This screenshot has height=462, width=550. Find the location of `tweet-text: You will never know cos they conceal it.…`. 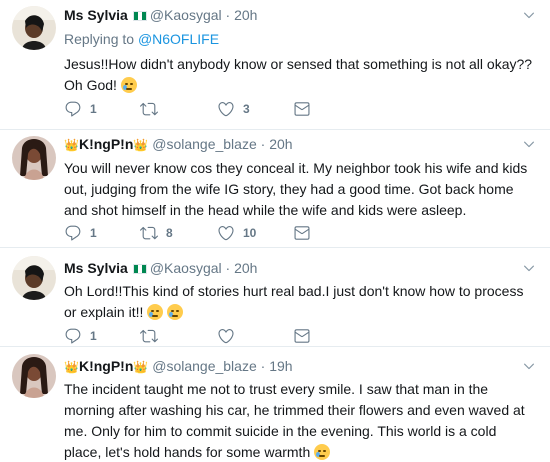

tweet-text: You will never know cos they conceal it.… is located at coordinates (296, 189).